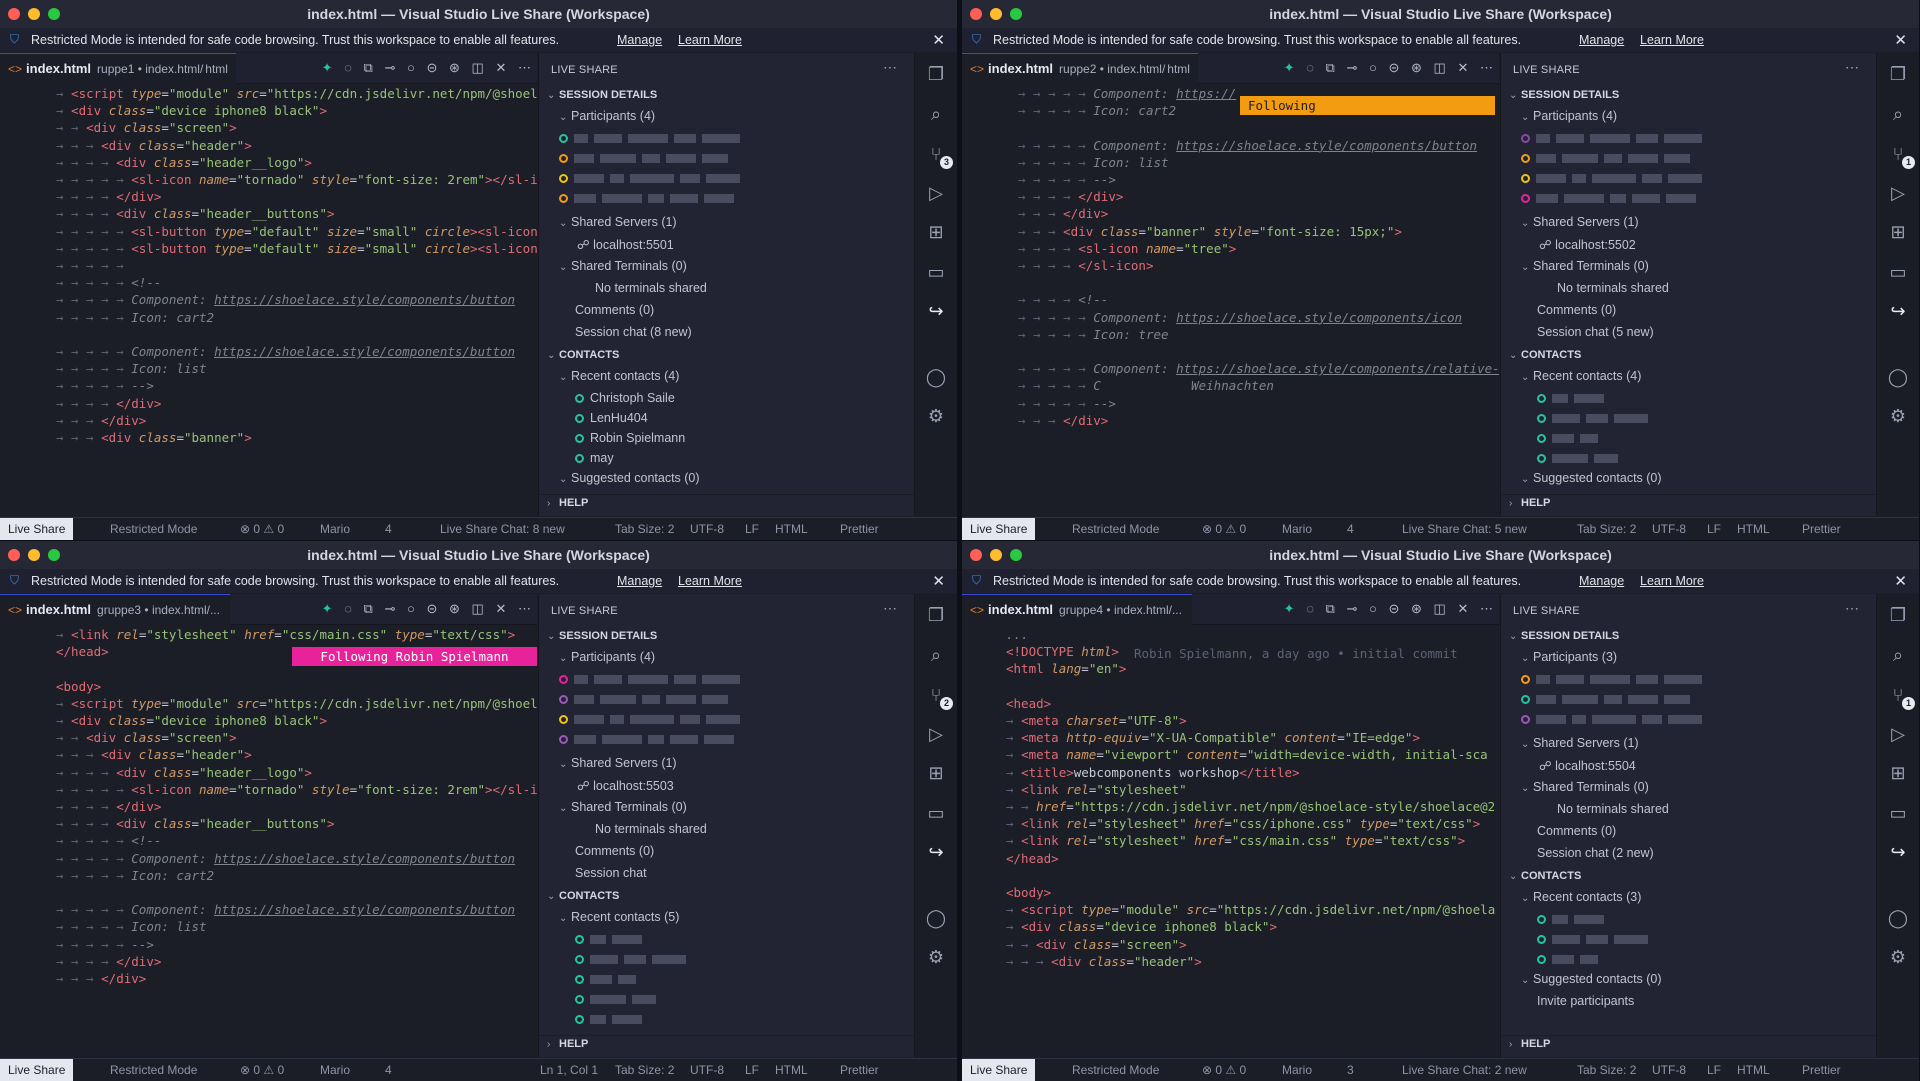  What do you see at coordinates (1464, 1070) in the screenshot?
I see `live-share-chat-status: Live Share Chat: 2 new` at bounding box center [1464, 1070].